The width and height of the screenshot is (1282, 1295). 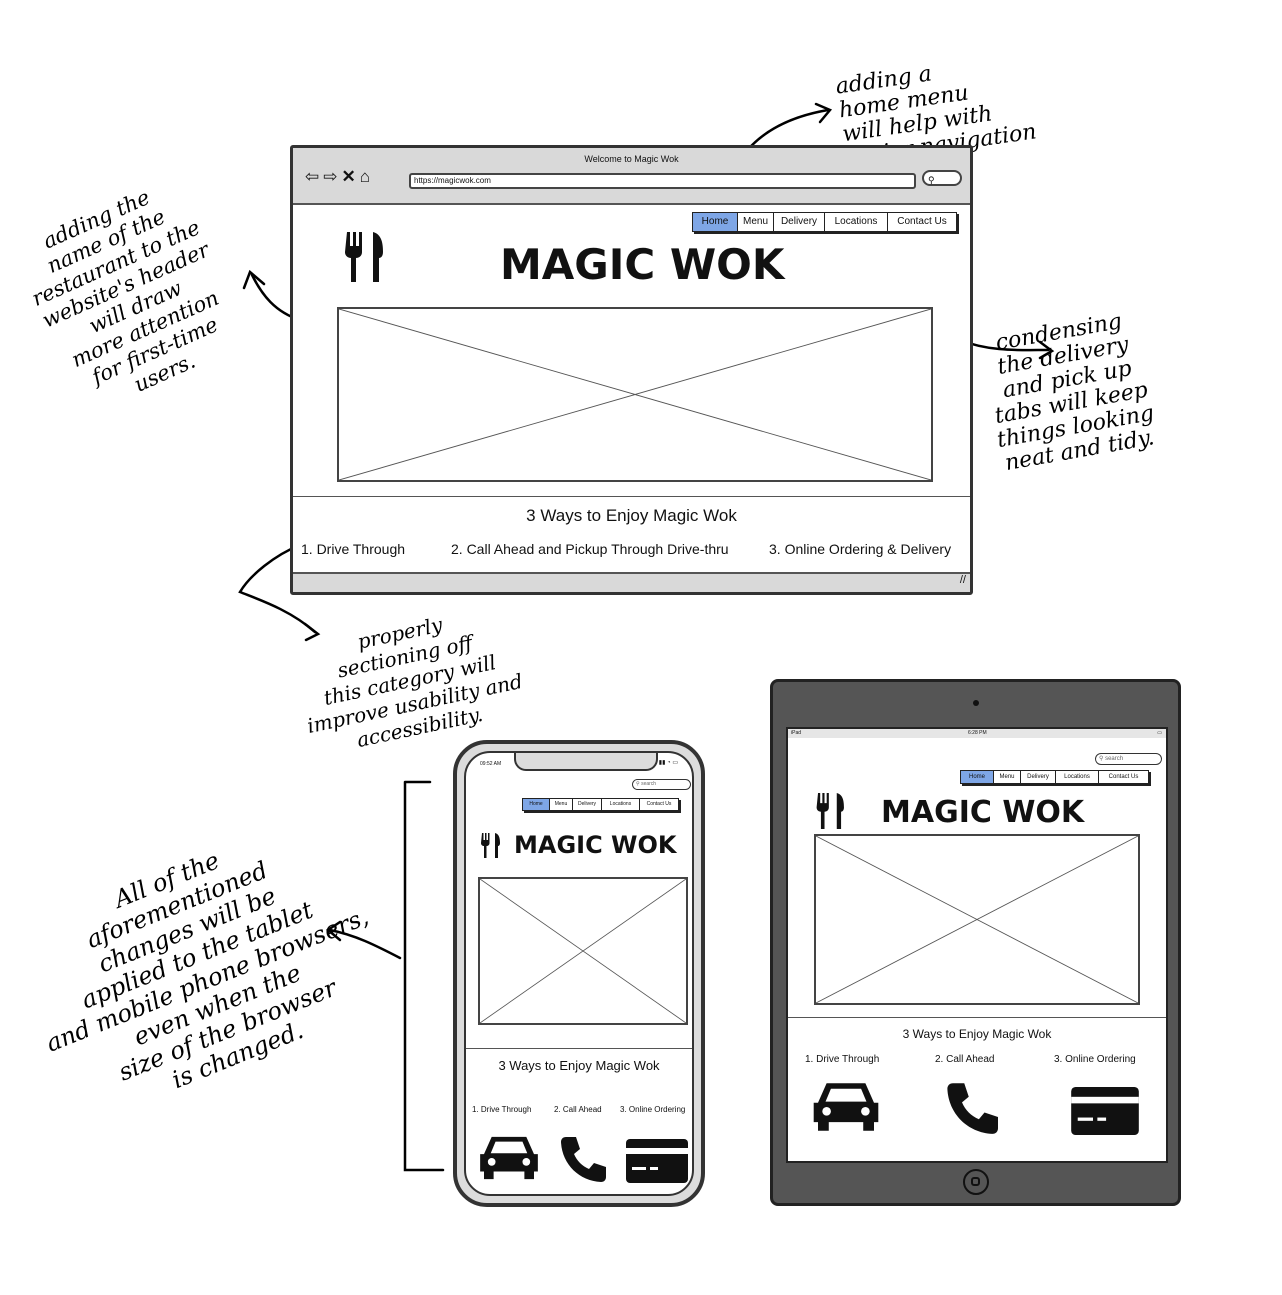 What do you see at coordinates (631, 159) in the screenshot?
I see `window-title: Welcome to Magic Wok` at bounding box center [631, 159].